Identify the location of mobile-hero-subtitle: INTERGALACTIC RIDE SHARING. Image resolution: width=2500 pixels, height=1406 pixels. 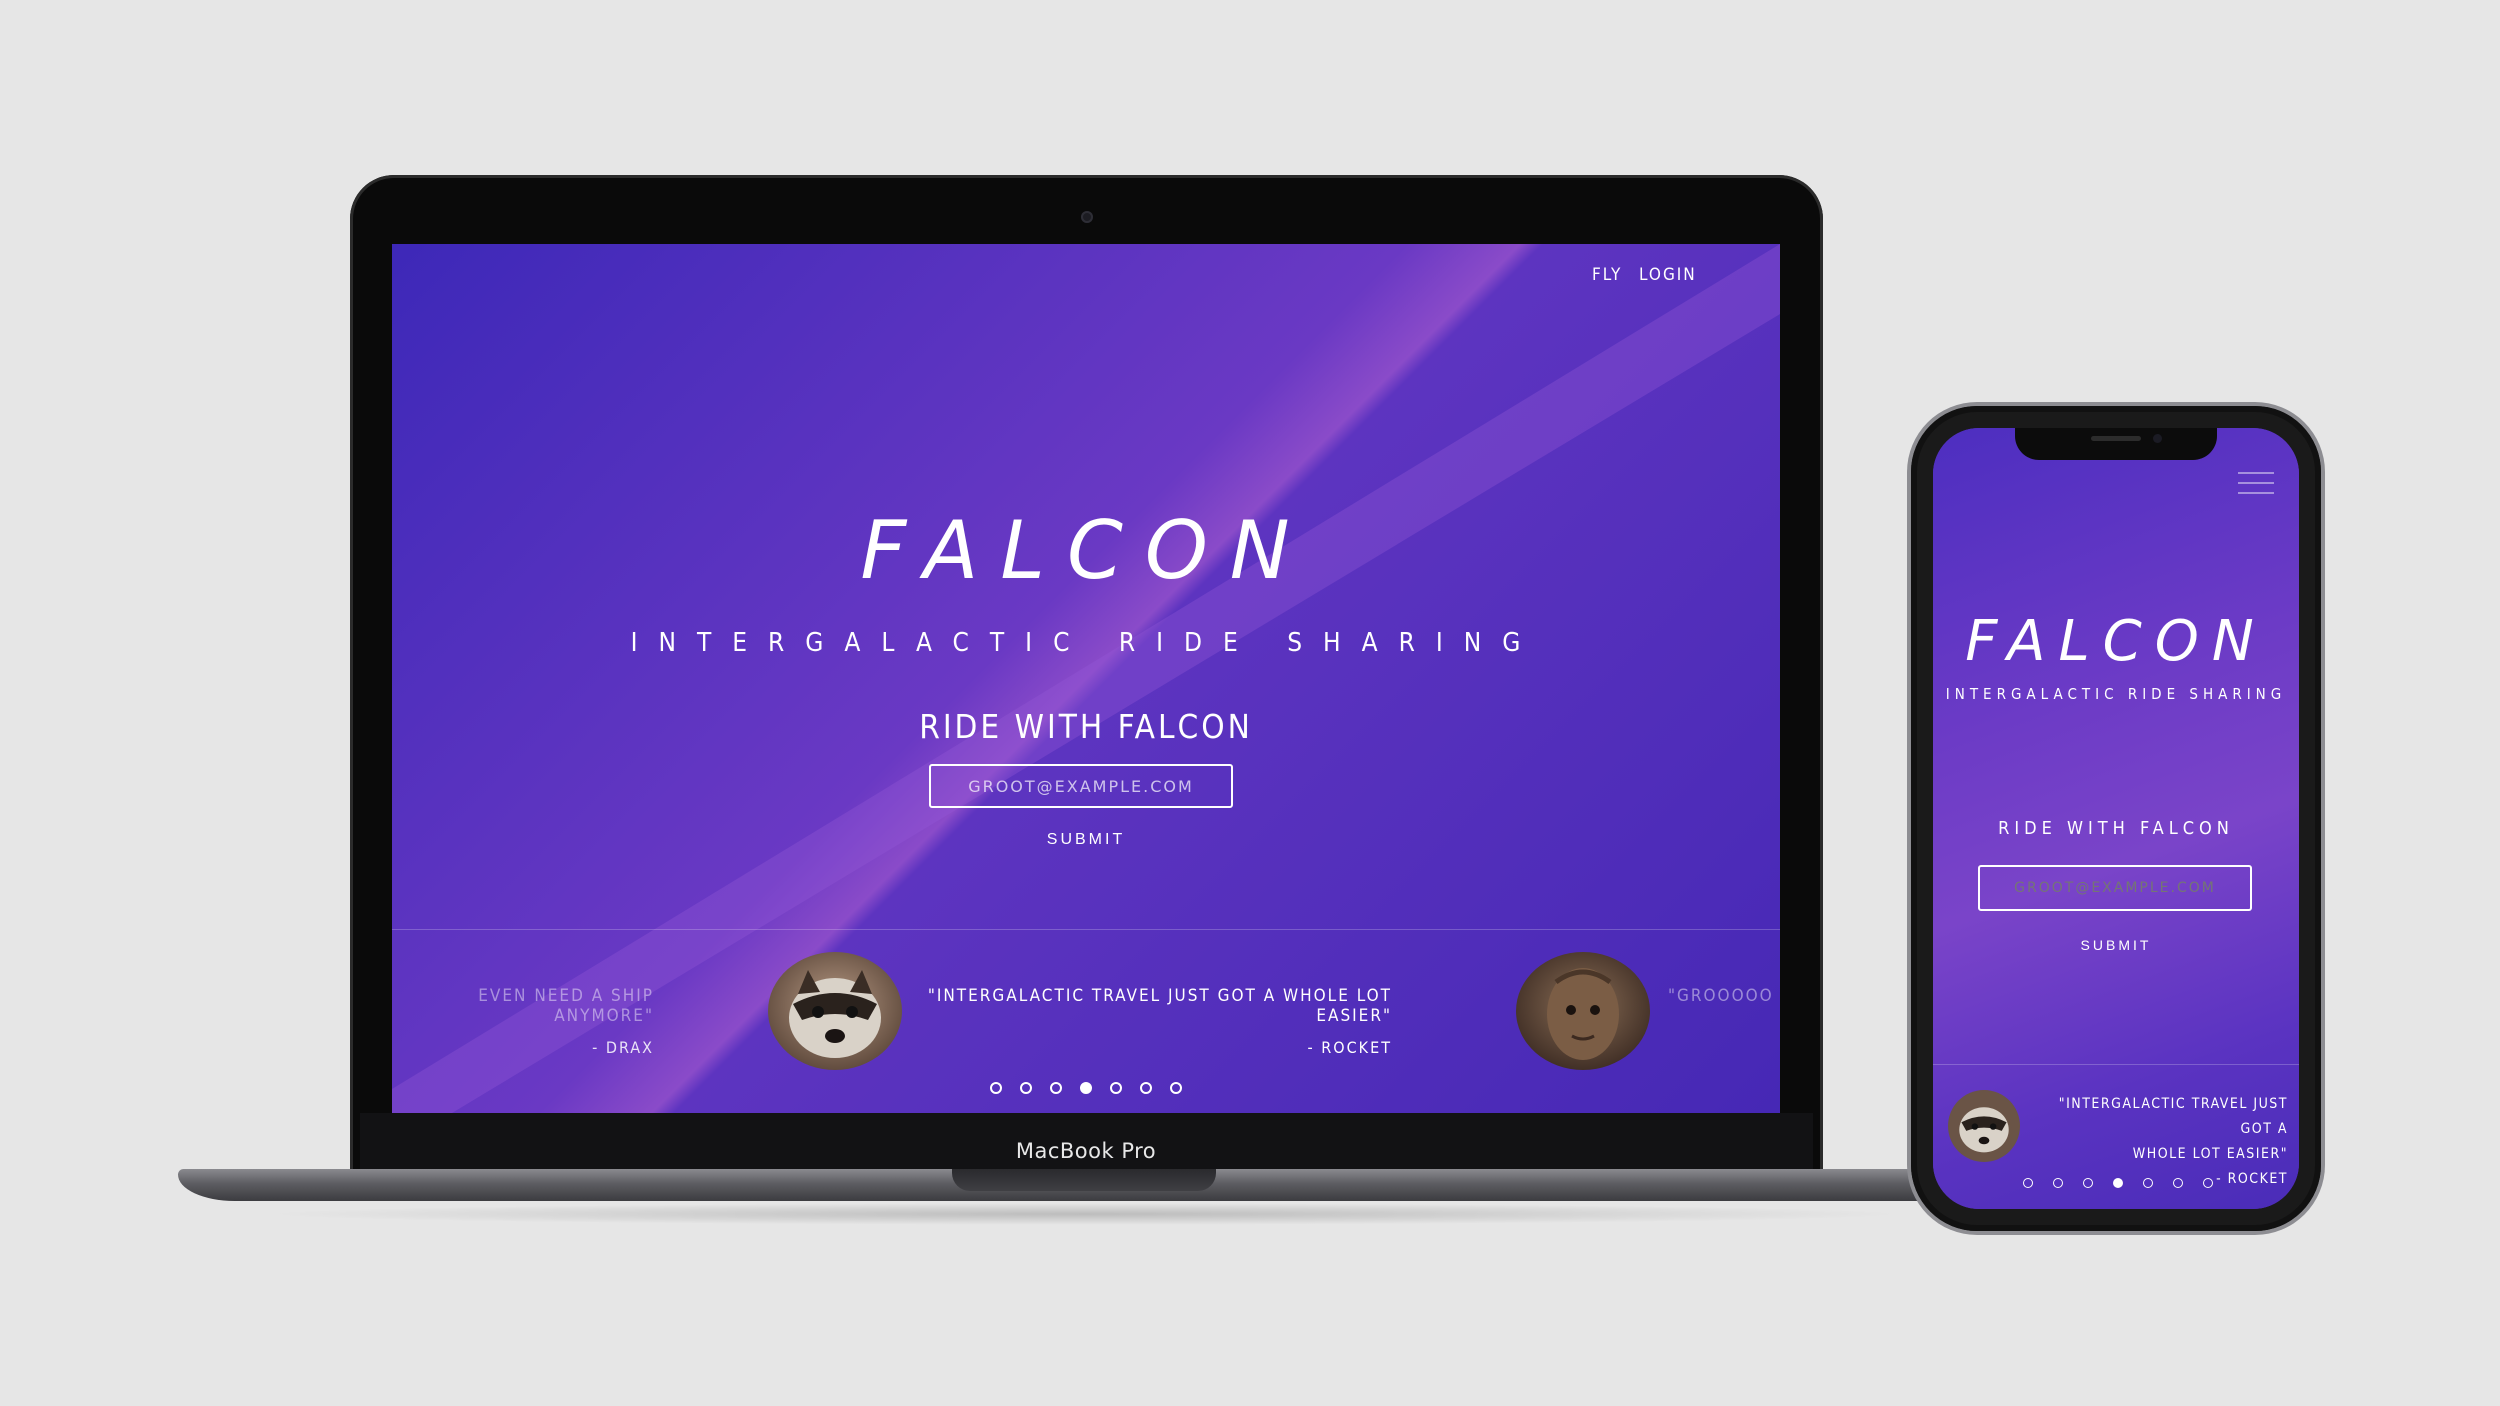
(2116, 694).